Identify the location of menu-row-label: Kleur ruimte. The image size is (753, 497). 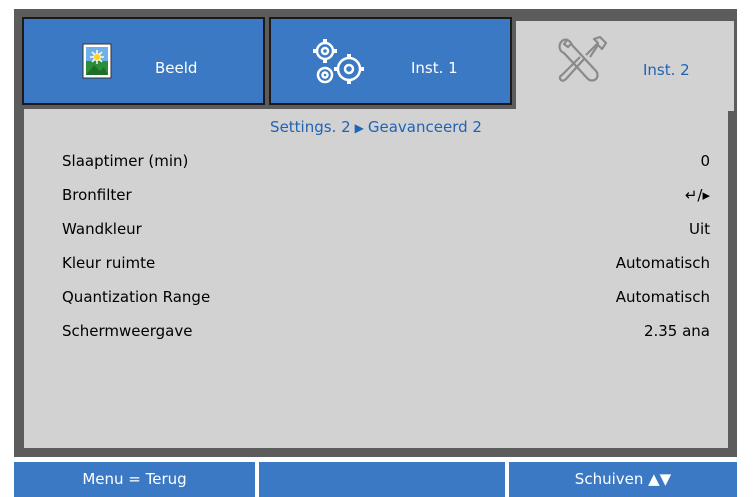
(109, 263).